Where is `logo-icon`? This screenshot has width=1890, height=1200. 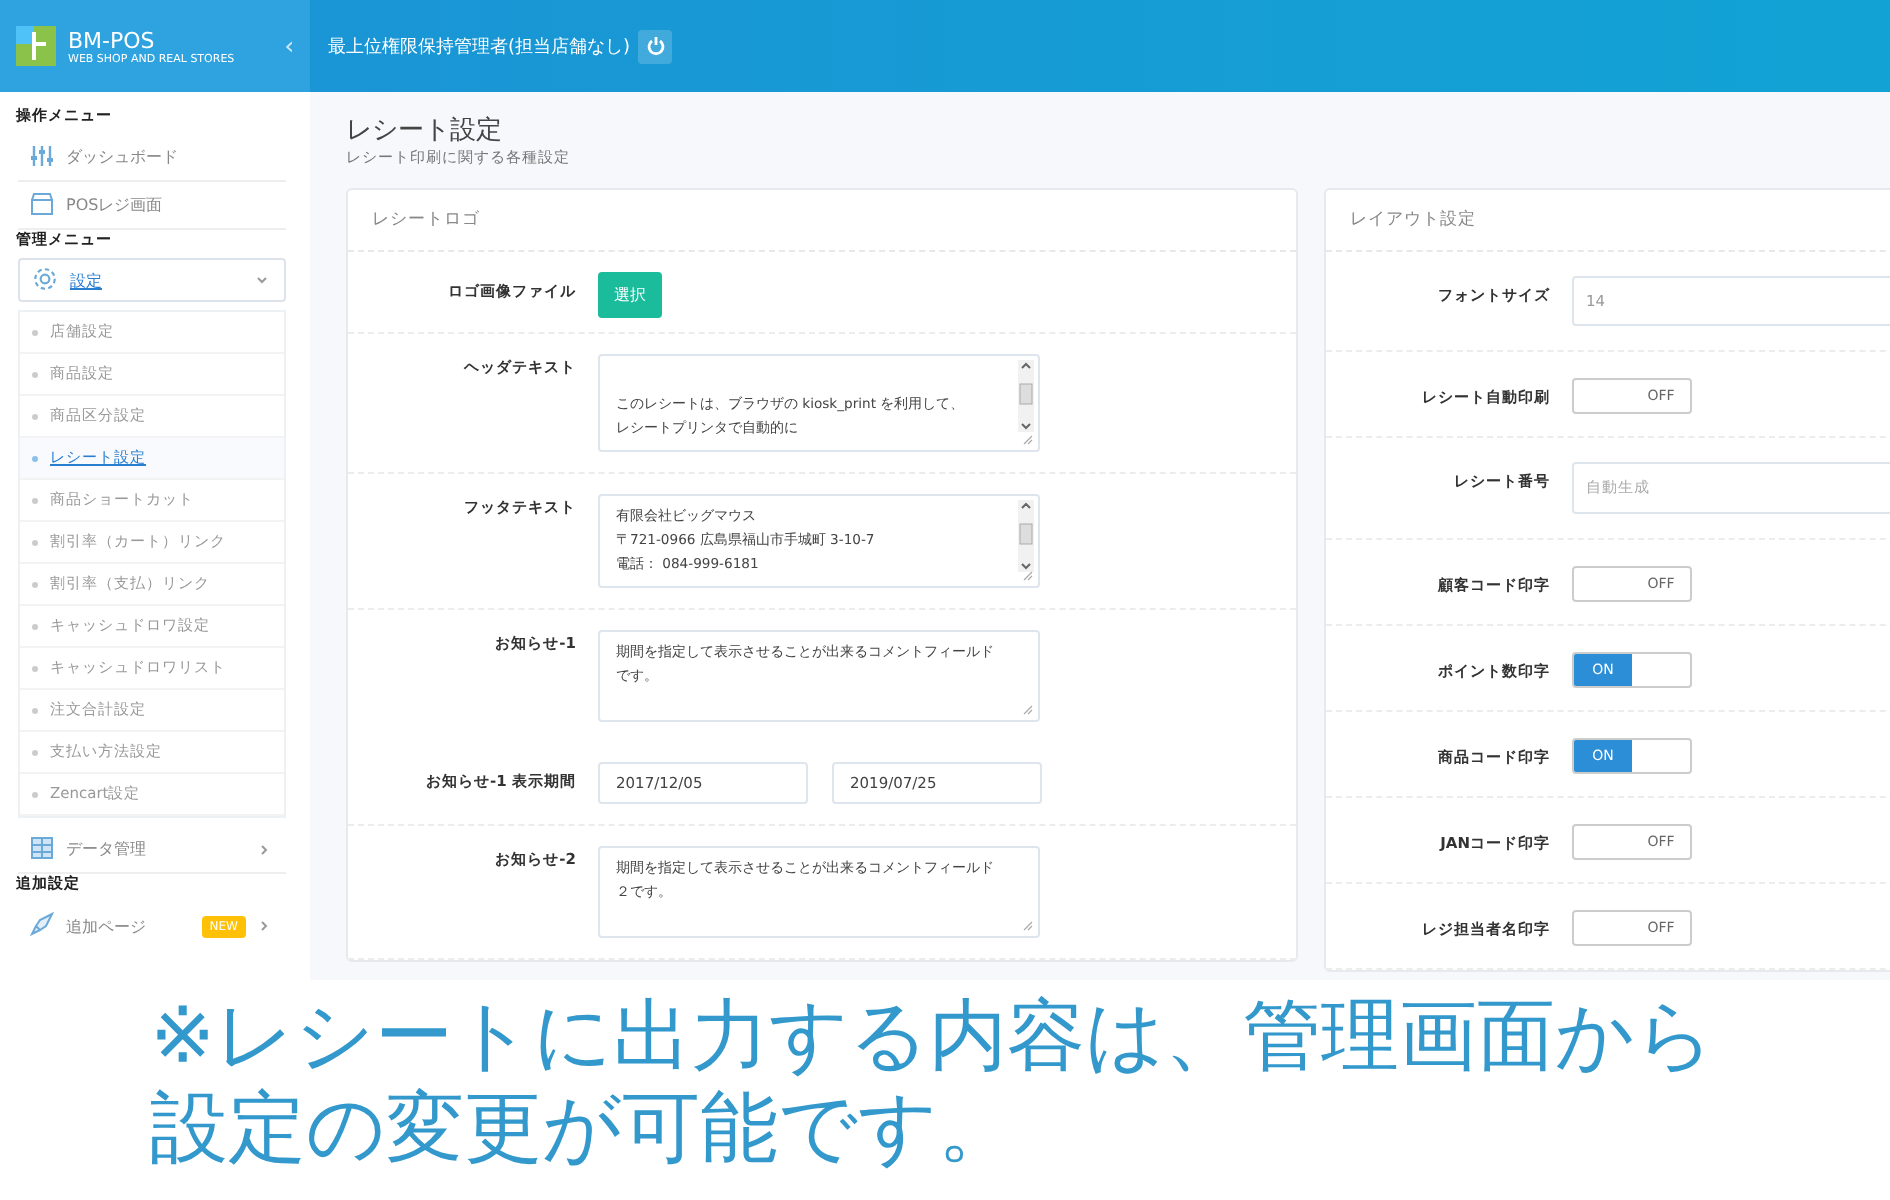 logo-icon is located at coordinates (36, 46).